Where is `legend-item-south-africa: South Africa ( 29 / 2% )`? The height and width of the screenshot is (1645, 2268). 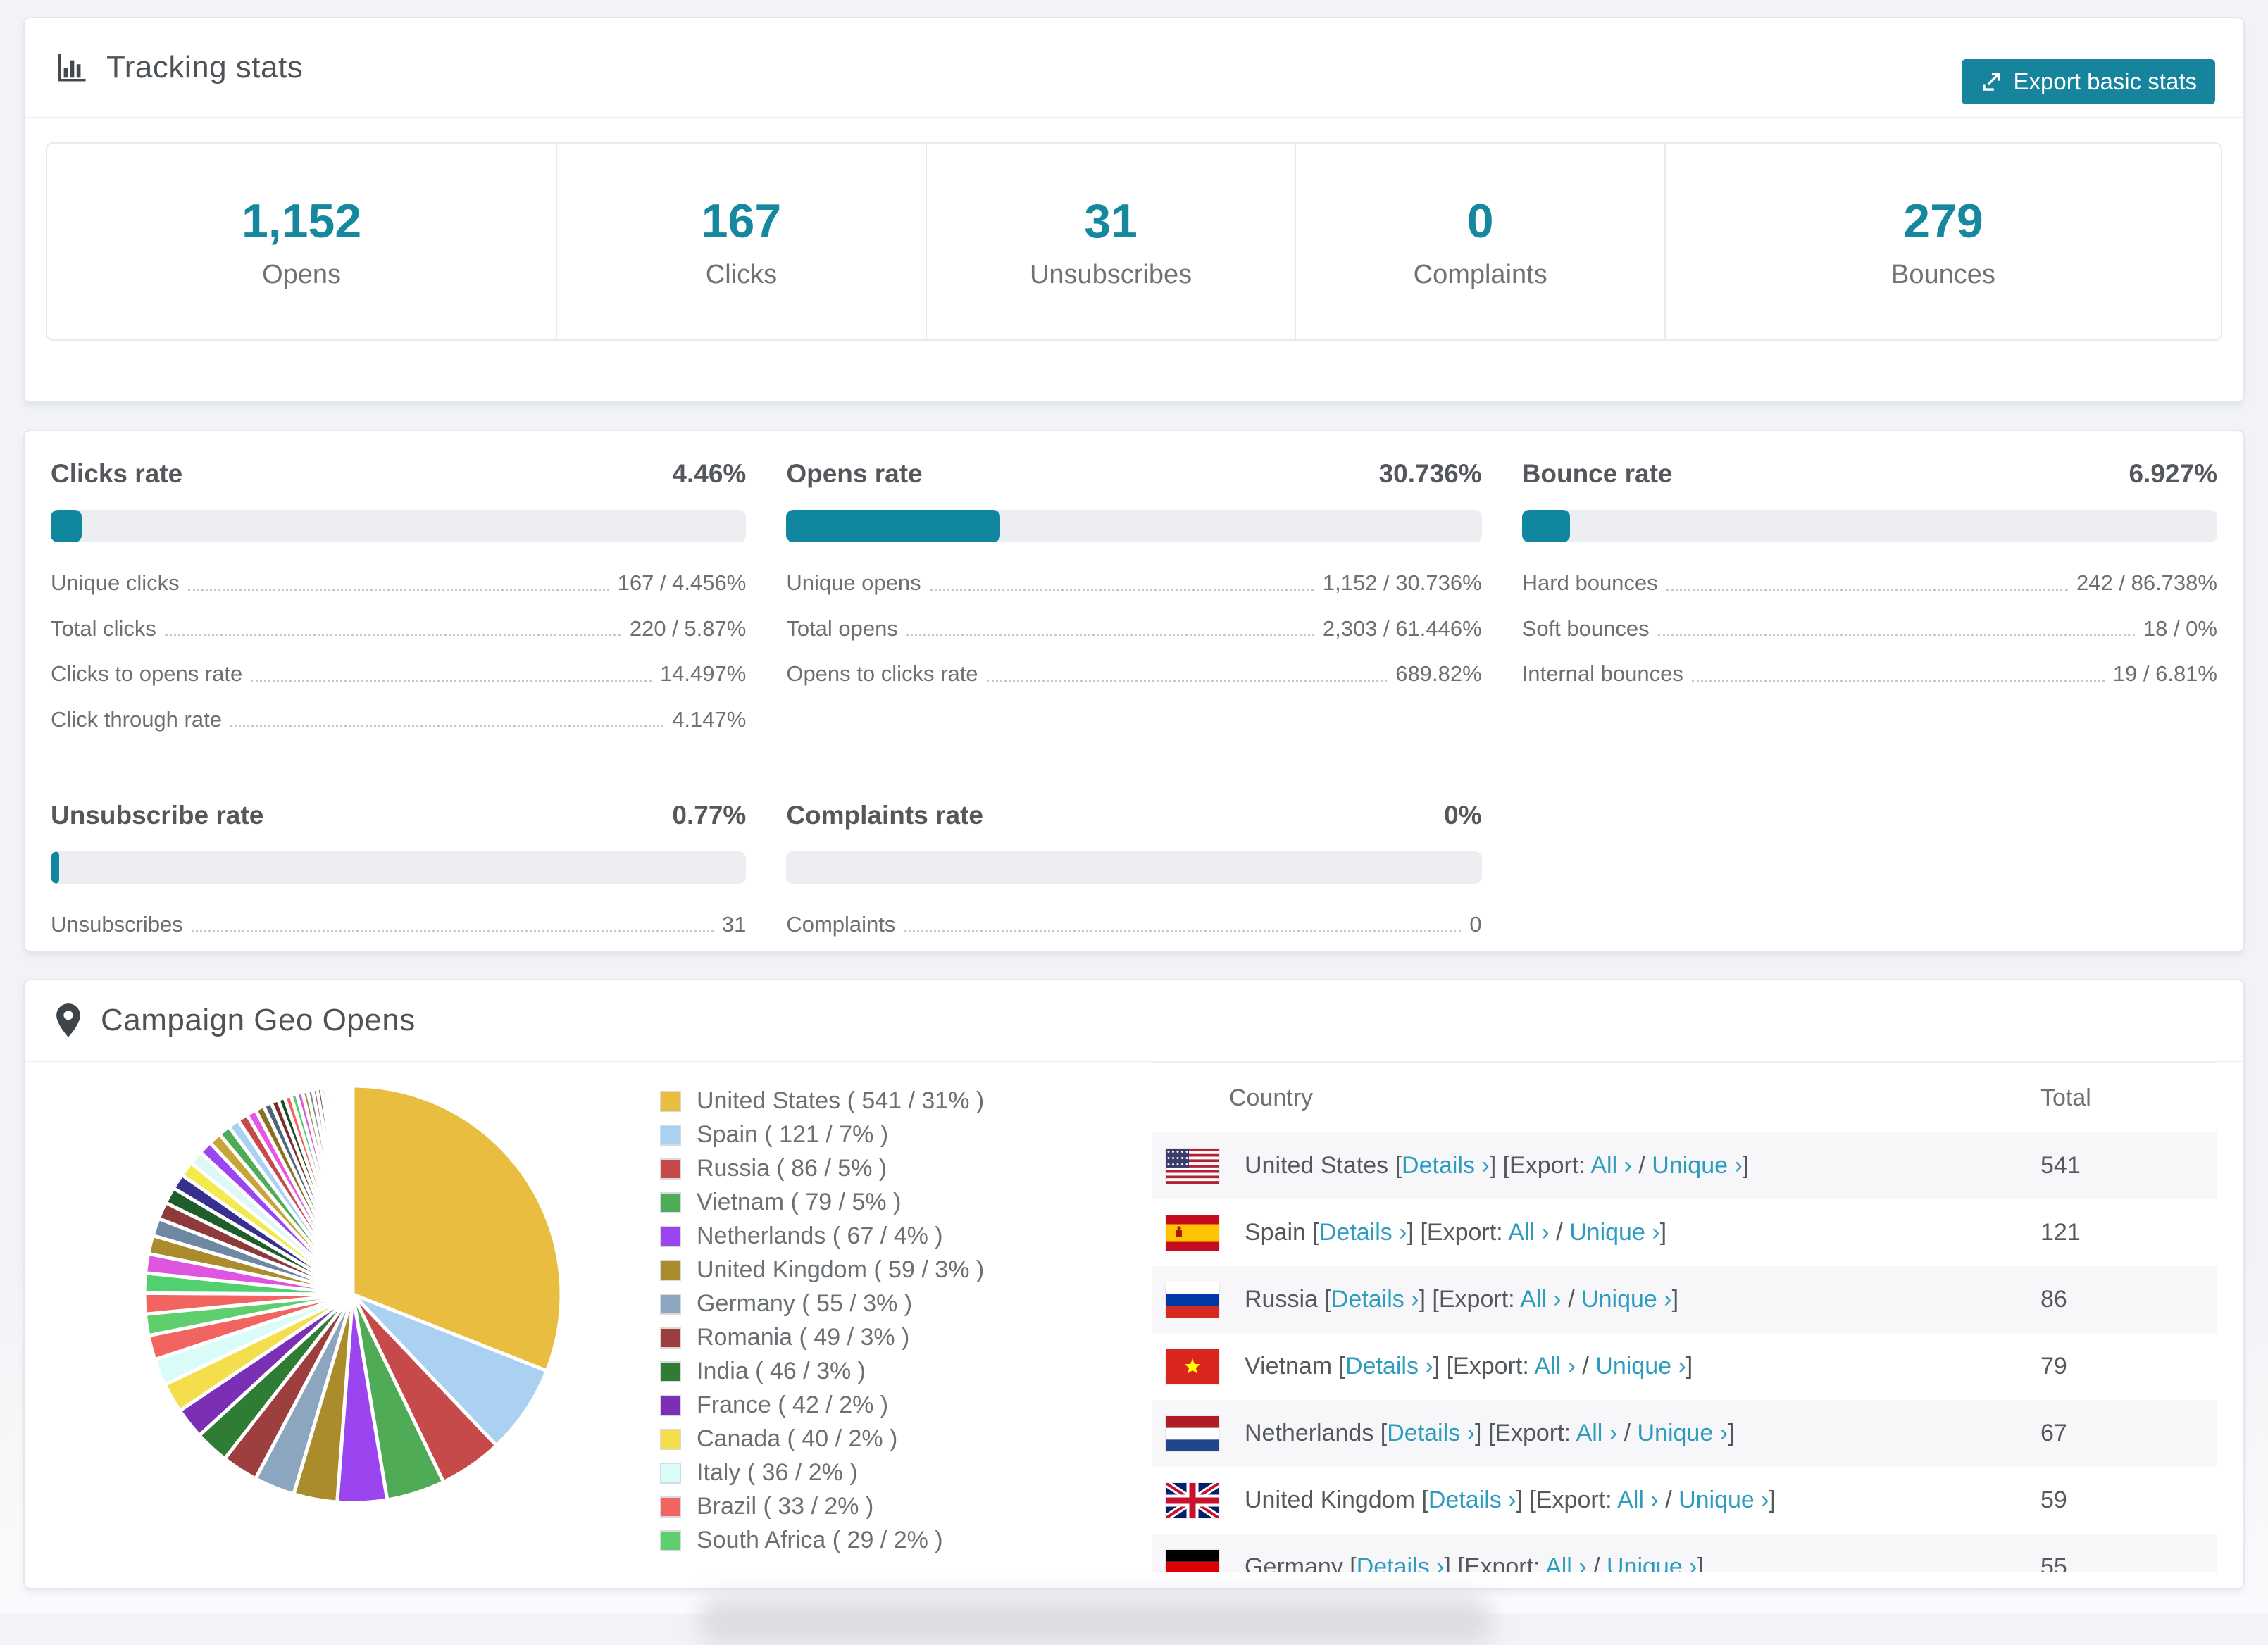 legend-item-south-africa: South Africa ( 29 / 2% ) is located at coordinates (903, 1540).